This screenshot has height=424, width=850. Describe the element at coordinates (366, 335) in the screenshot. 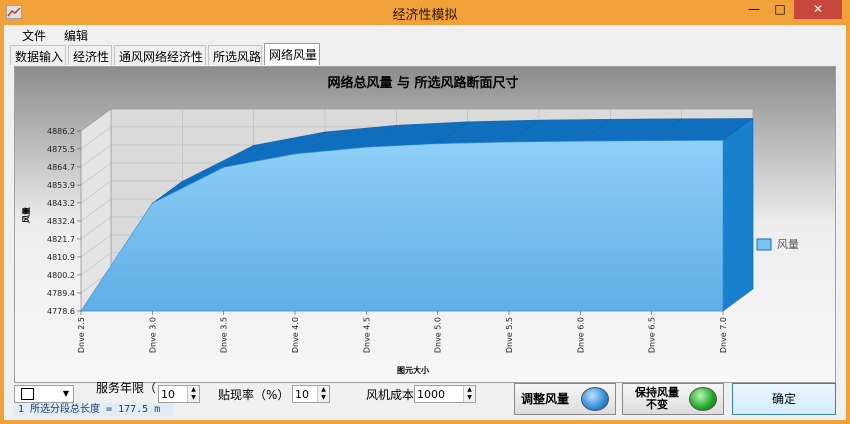

I see `x-tick-label: Dnve 4.5` at that location.